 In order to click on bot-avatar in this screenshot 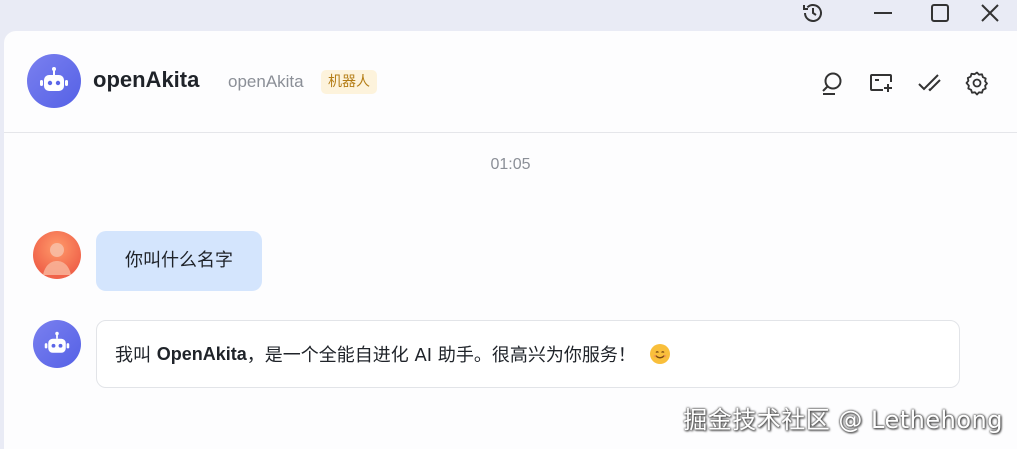, I will do `click(54, 81)`.